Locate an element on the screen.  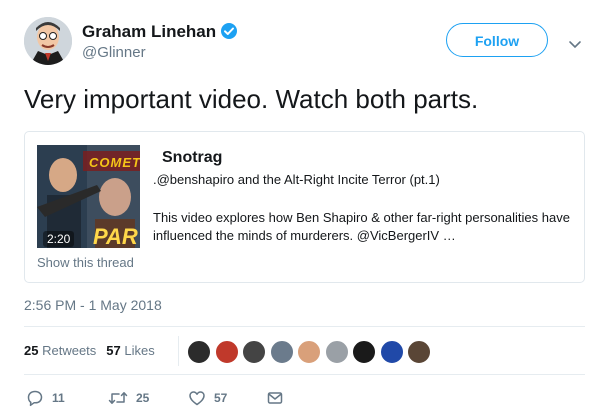
show-thread-link: Show this thread is located at coordinates (85, 262).